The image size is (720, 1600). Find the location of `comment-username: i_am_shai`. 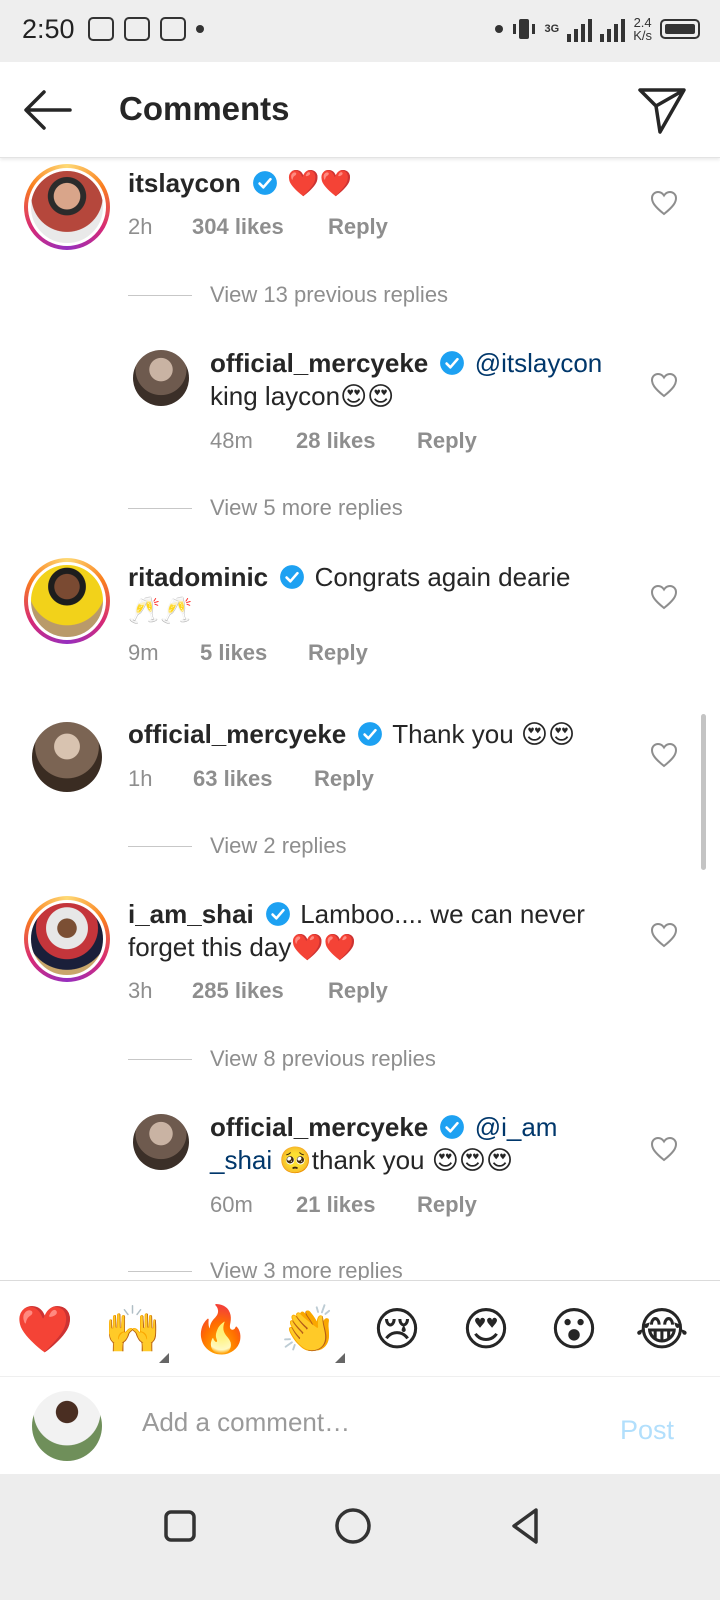

comment-username: i_am_shai is located at coordinates (191, 914).